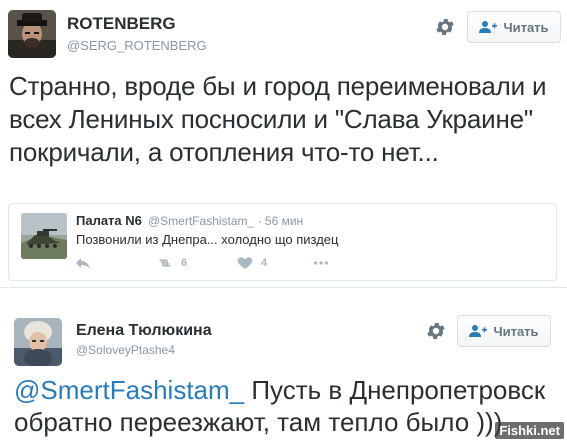 Image resolution: width=567 pixels, height=442 pixels. I want to click on quoted-author-handle: @SmertFashistam_, so click(201, 221).